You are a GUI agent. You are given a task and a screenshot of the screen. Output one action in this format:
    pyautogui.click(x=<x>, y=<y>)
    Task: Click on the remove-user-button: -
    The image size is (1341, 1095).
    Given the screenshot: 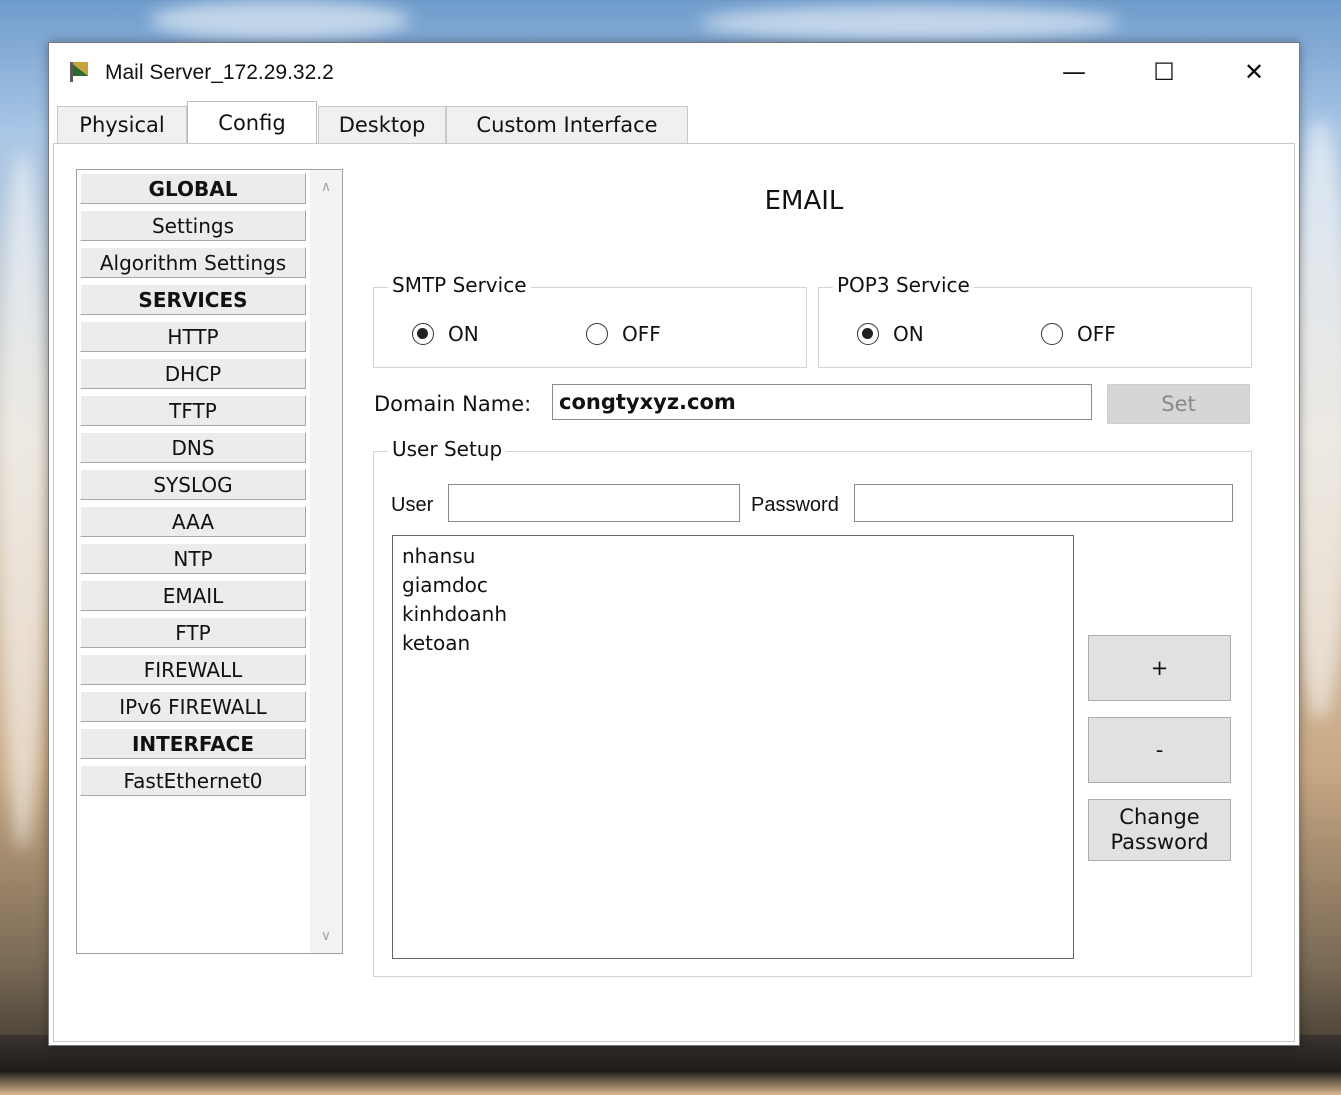 What is the action you would take?
    pyautogui.click(x=1159, y=750)
    